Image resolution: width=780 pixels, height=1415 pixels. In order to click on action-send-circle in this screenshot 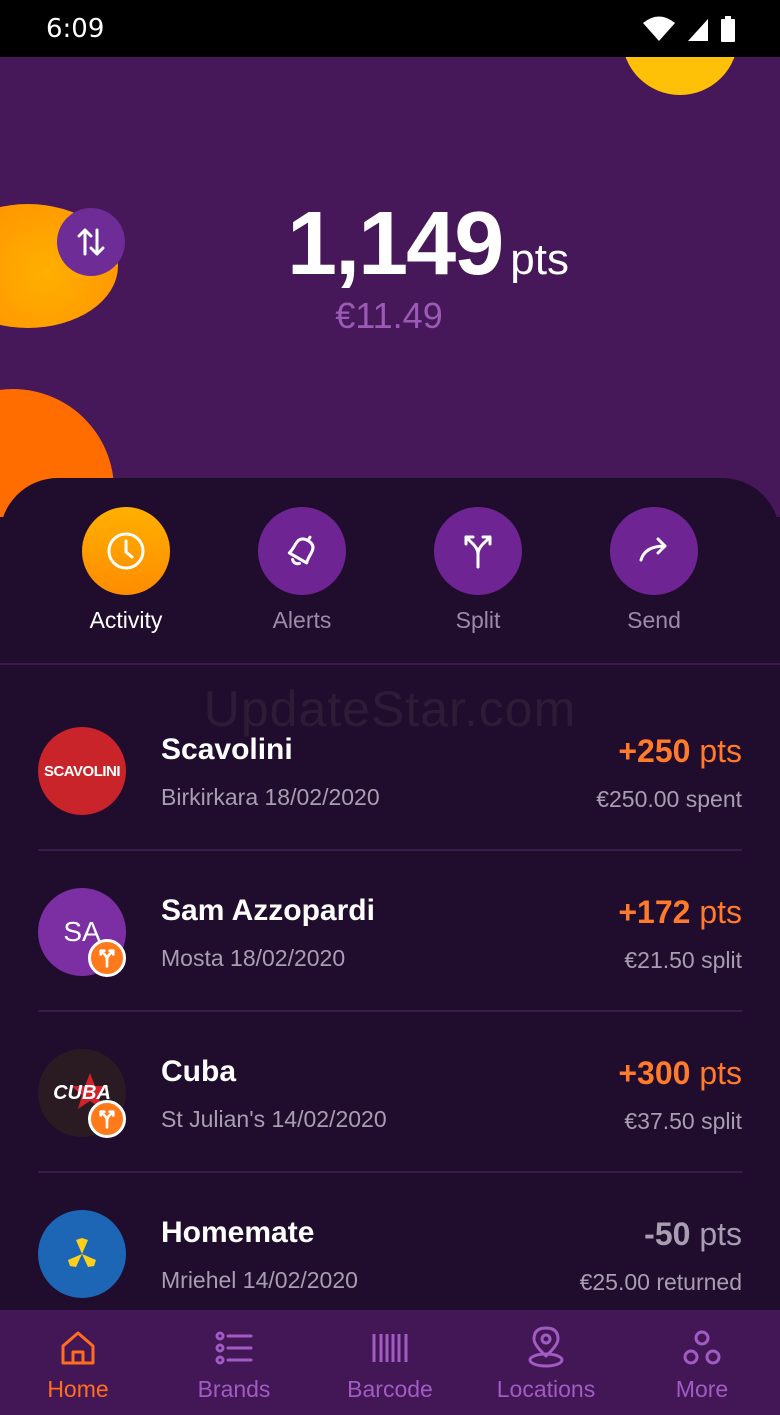, I will do `click(654, 551)`.